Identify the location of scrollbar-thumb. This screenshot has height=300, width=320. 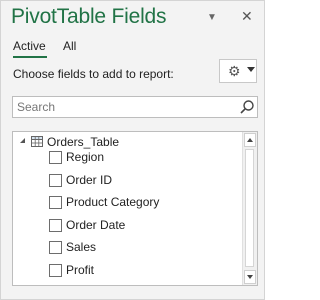
(249, 208).